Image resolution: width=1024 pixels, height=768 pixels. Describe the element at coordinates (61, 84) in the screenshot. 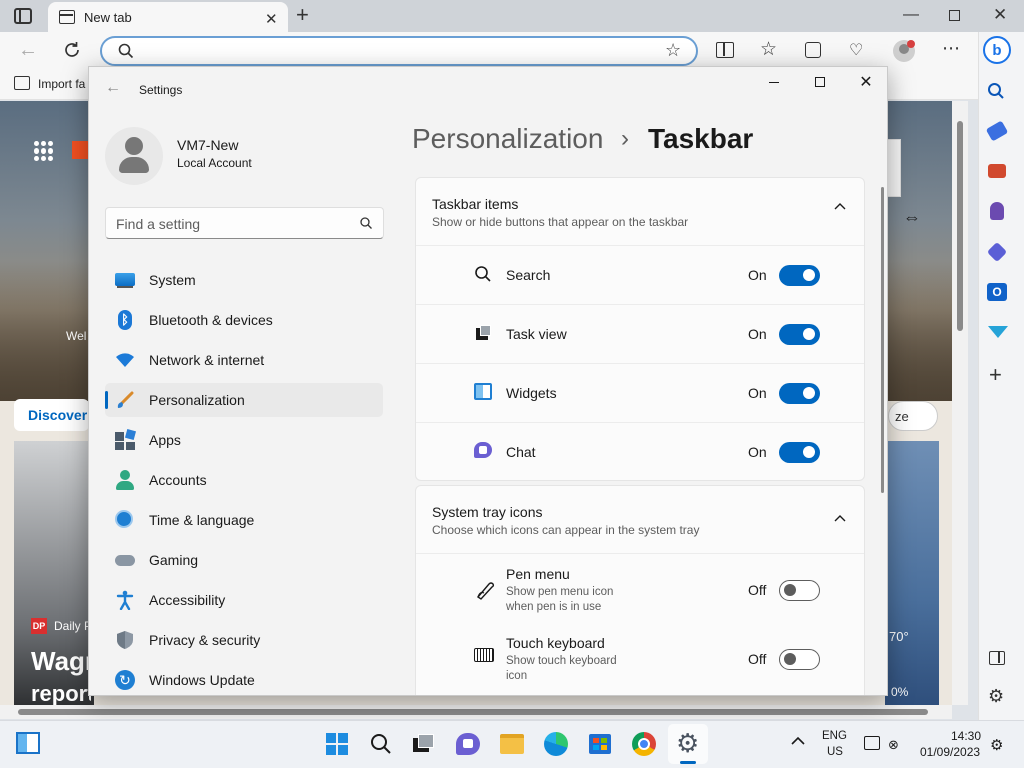

I see `import-favorites-link: Import fa` at that location.